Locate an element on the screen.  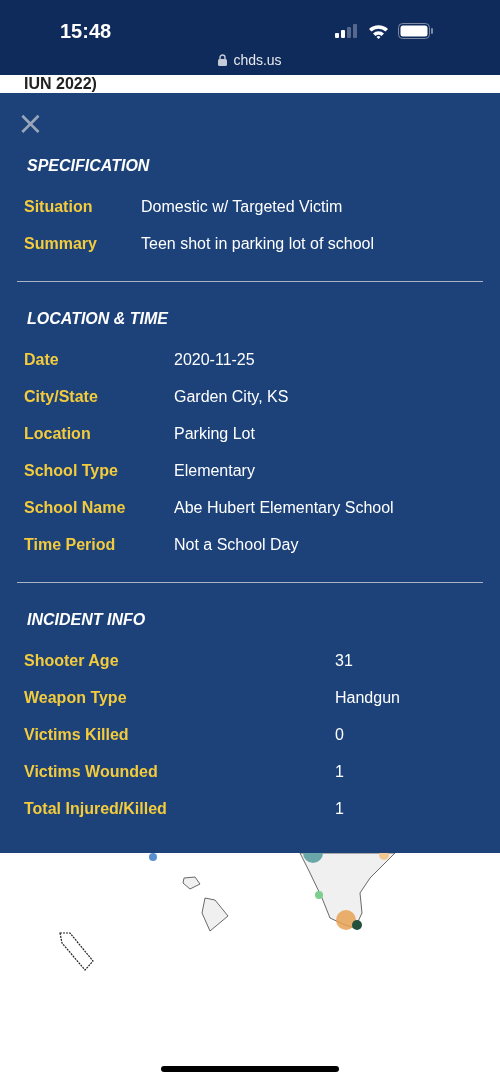
field-label: Time Period is located at coordinates (70, 544).